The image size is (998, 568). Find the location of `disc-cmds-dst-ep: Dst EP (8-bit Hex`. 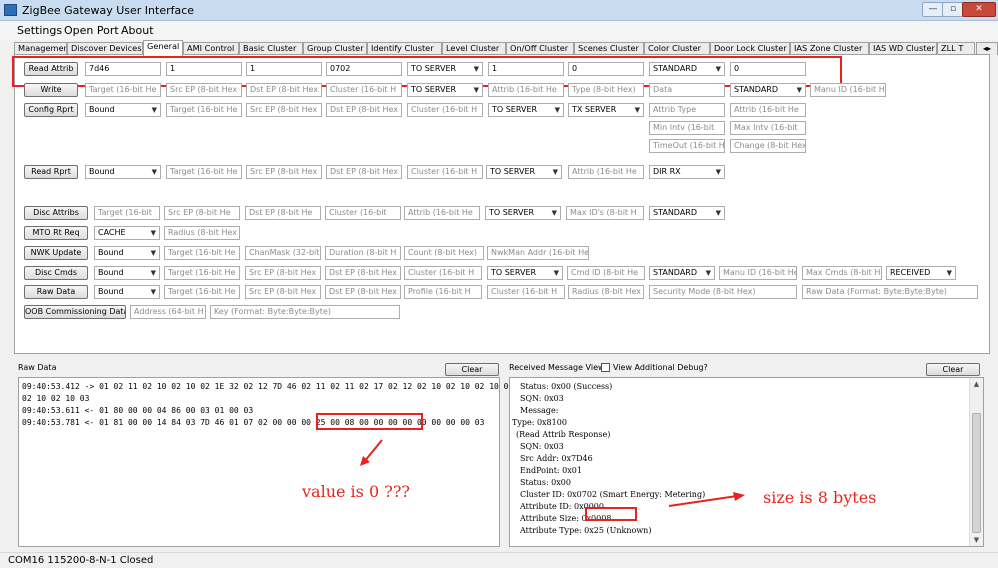

disc-cmds-dst-ep: Dst EP (8-bit Hex is located at coordinates (363, 273).